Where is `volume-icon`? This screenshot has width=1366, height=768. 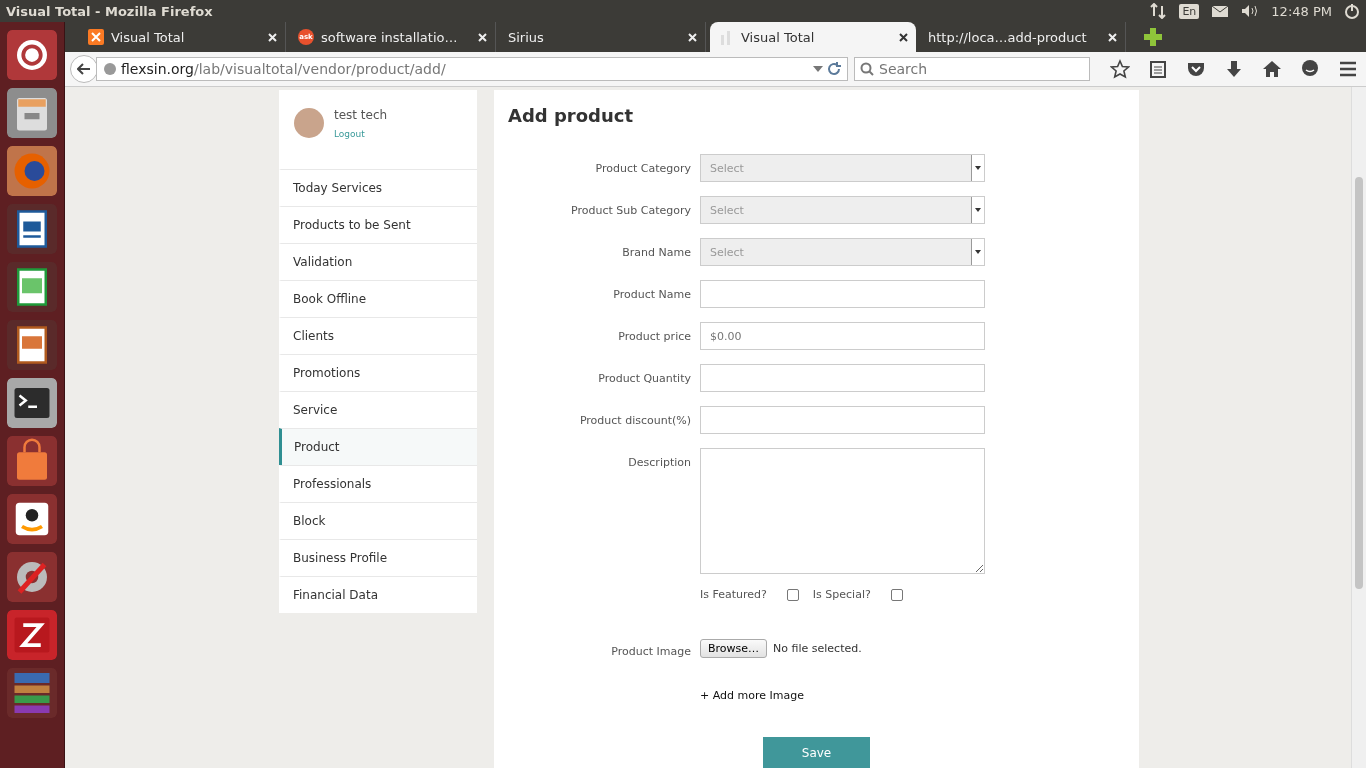 volume-icon is located at coordinates (1250, 11).